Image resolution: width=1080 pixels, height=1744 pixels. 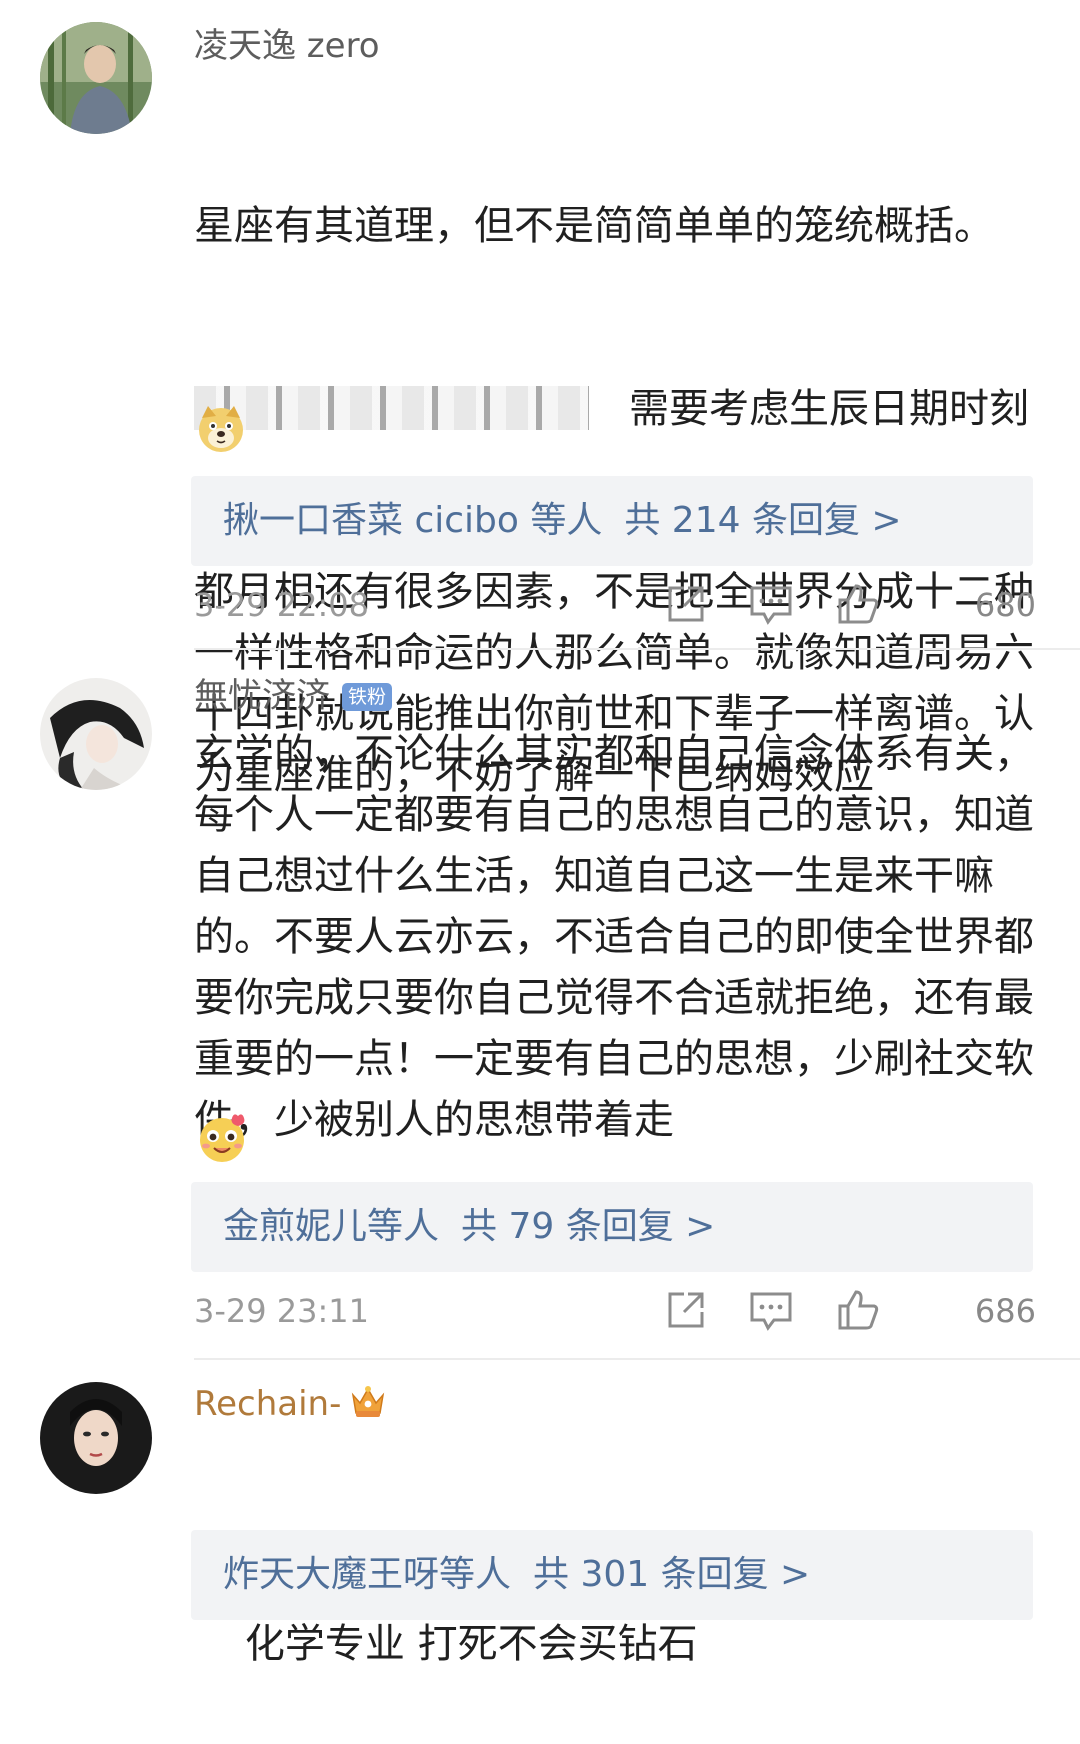 What do you see at coordinates (612, 521) in the screenshot?
I see `replies-box: 揪一口香菜 cicibo 等人共 214 条回复 >` at bounding box center [612, 521].